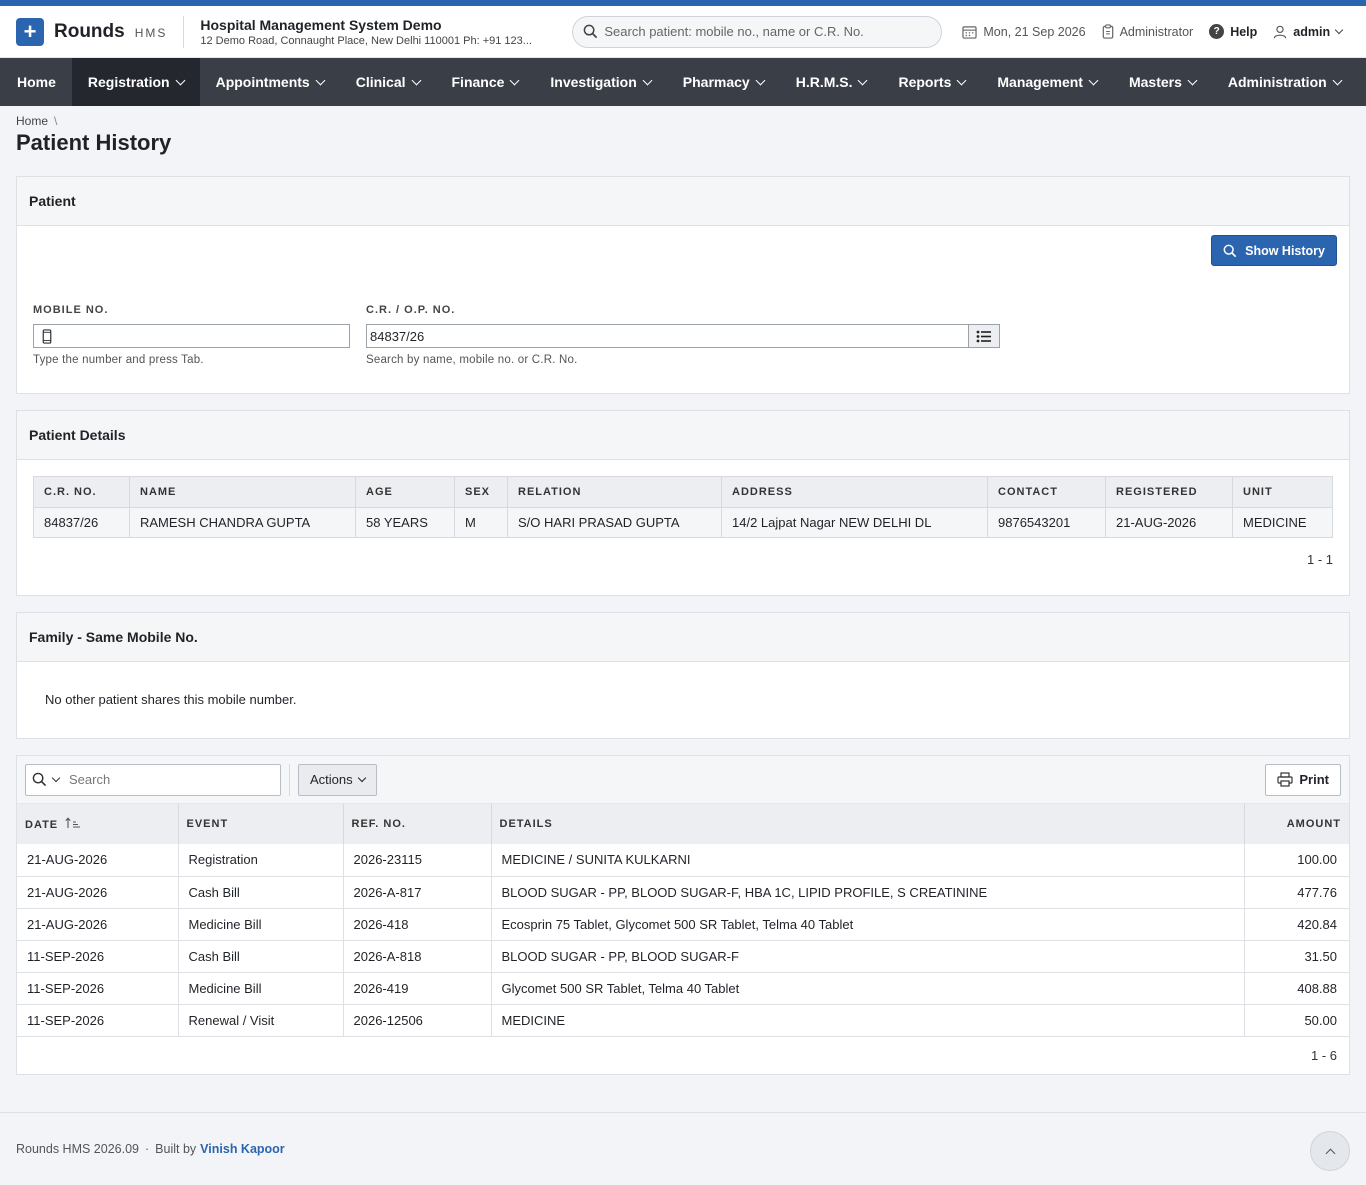 The image size is (1366, 1185). I want to click on nav-masters: Masters, so click(1162, 82).